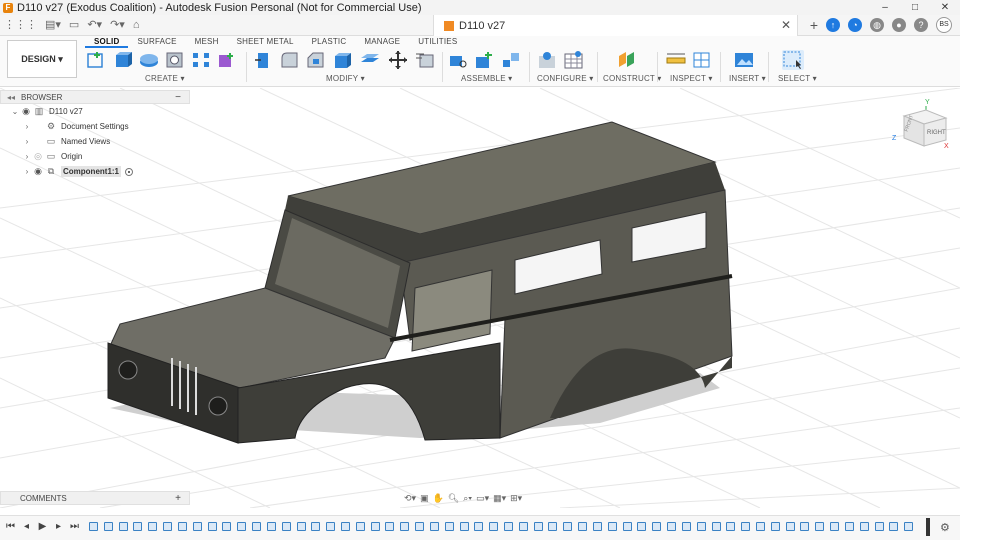 The image size is (1000, 540). Describe the element at coordinates (370, 60) in the screenshot. I see `split-body-icon` at that location.